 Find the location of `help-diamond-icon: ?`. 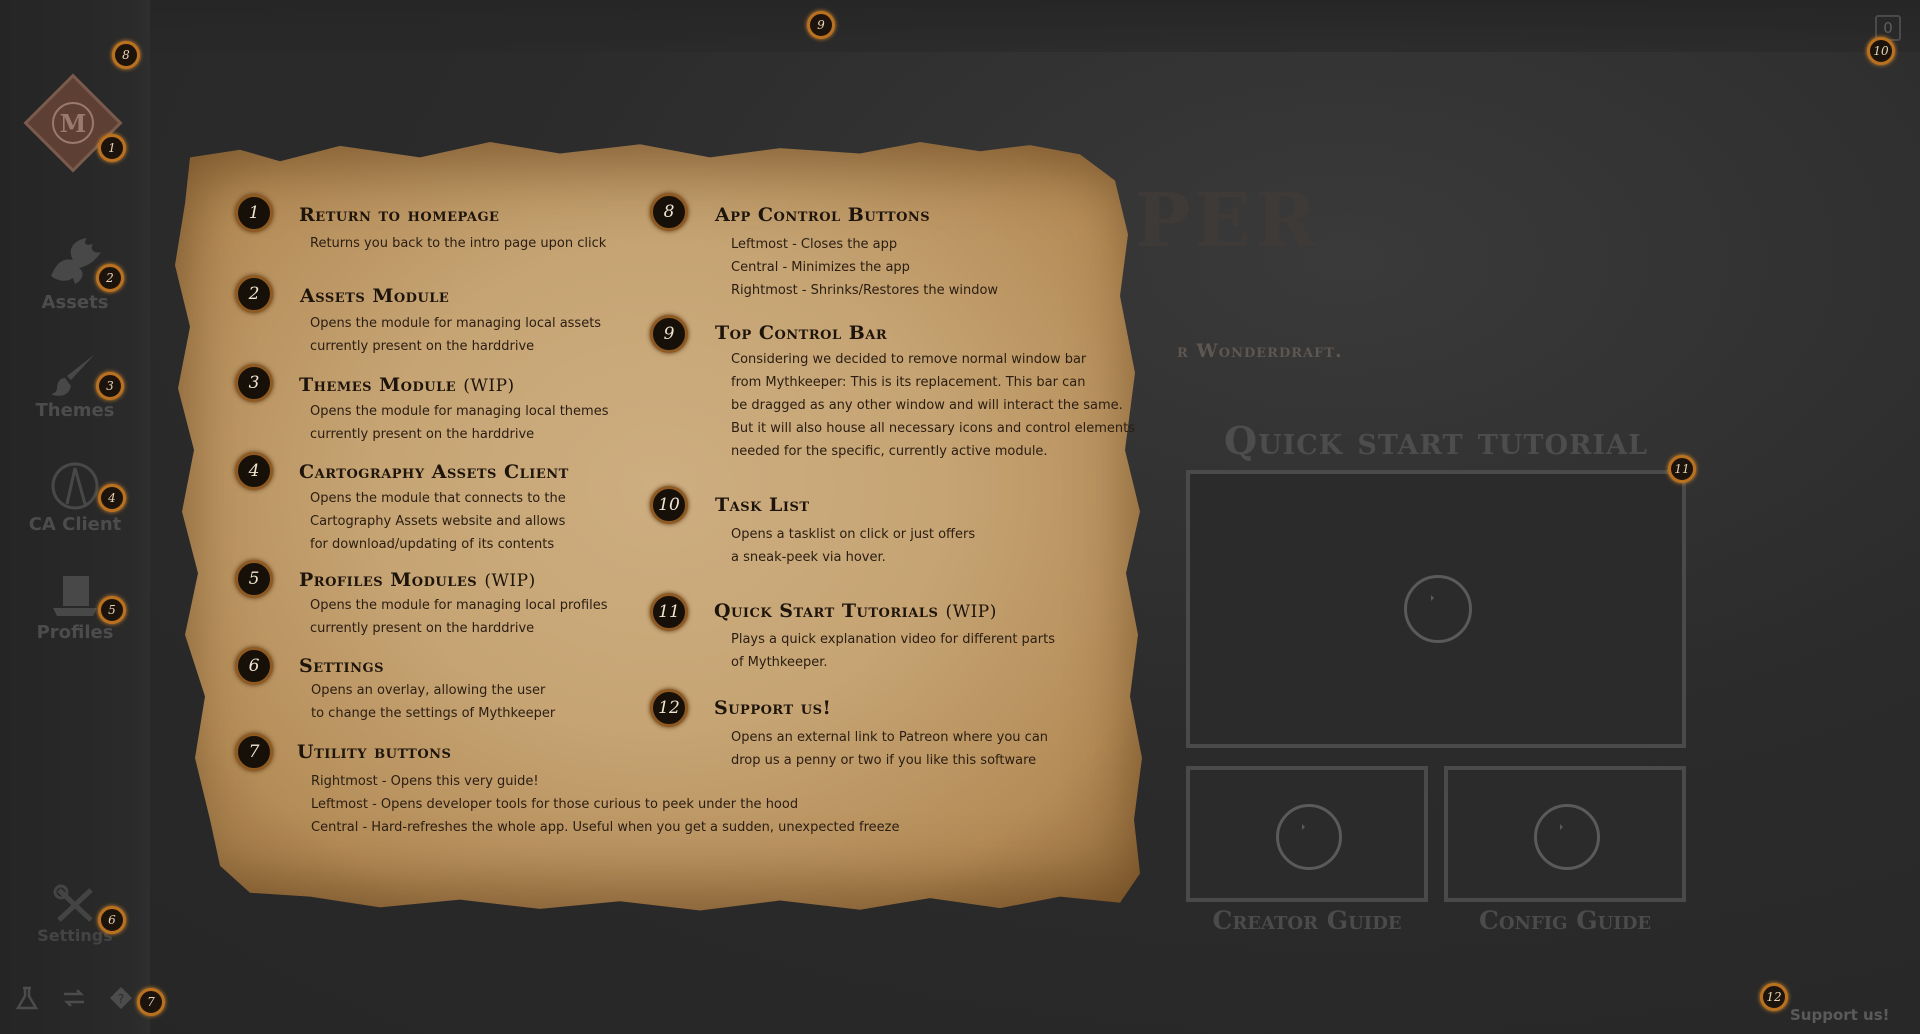

help-diamond-icon: ? is located at coordinates (121, 998).